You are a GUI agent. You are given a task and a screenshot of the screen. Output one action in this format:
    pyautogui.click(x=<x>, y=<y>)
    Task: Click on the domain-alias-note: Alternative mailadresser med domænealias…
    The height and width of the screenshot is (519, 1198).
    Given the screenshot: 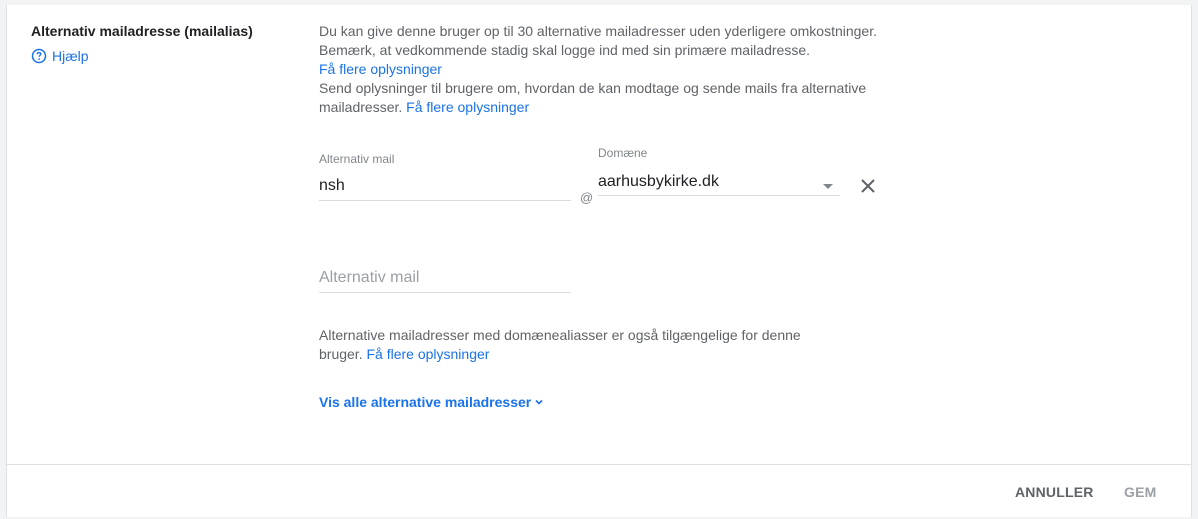 What is the action you would take?
    pyautogui.click(x=560, y=344)
    